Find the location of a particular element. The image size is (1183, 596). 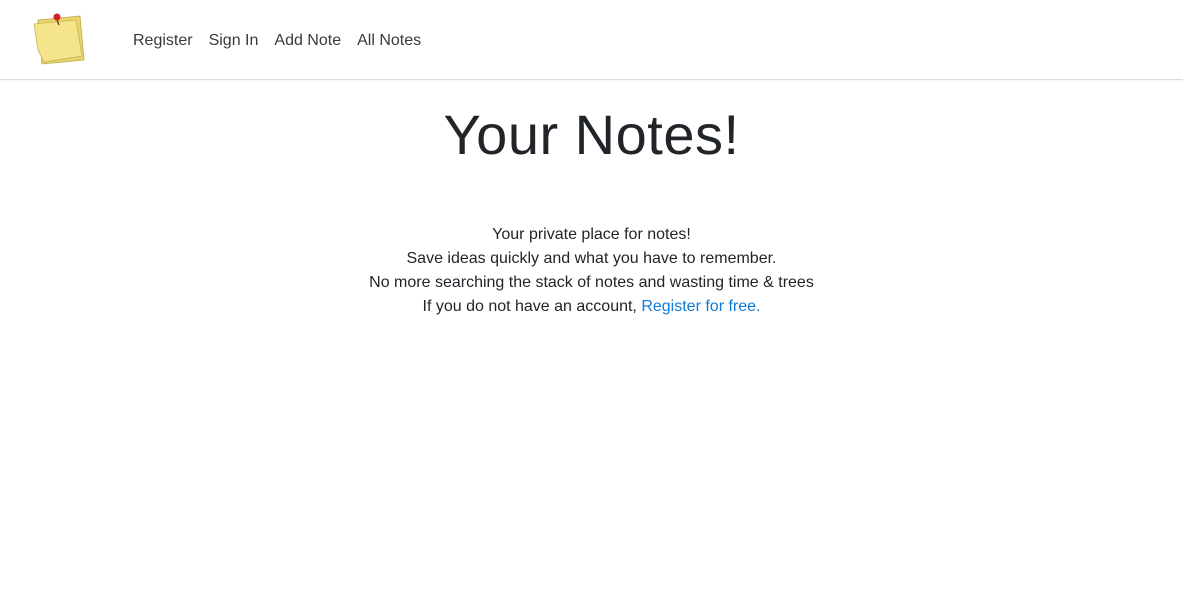

nav-links: Register Sign In Add Note All Notes is located at coordinates (285, 41).